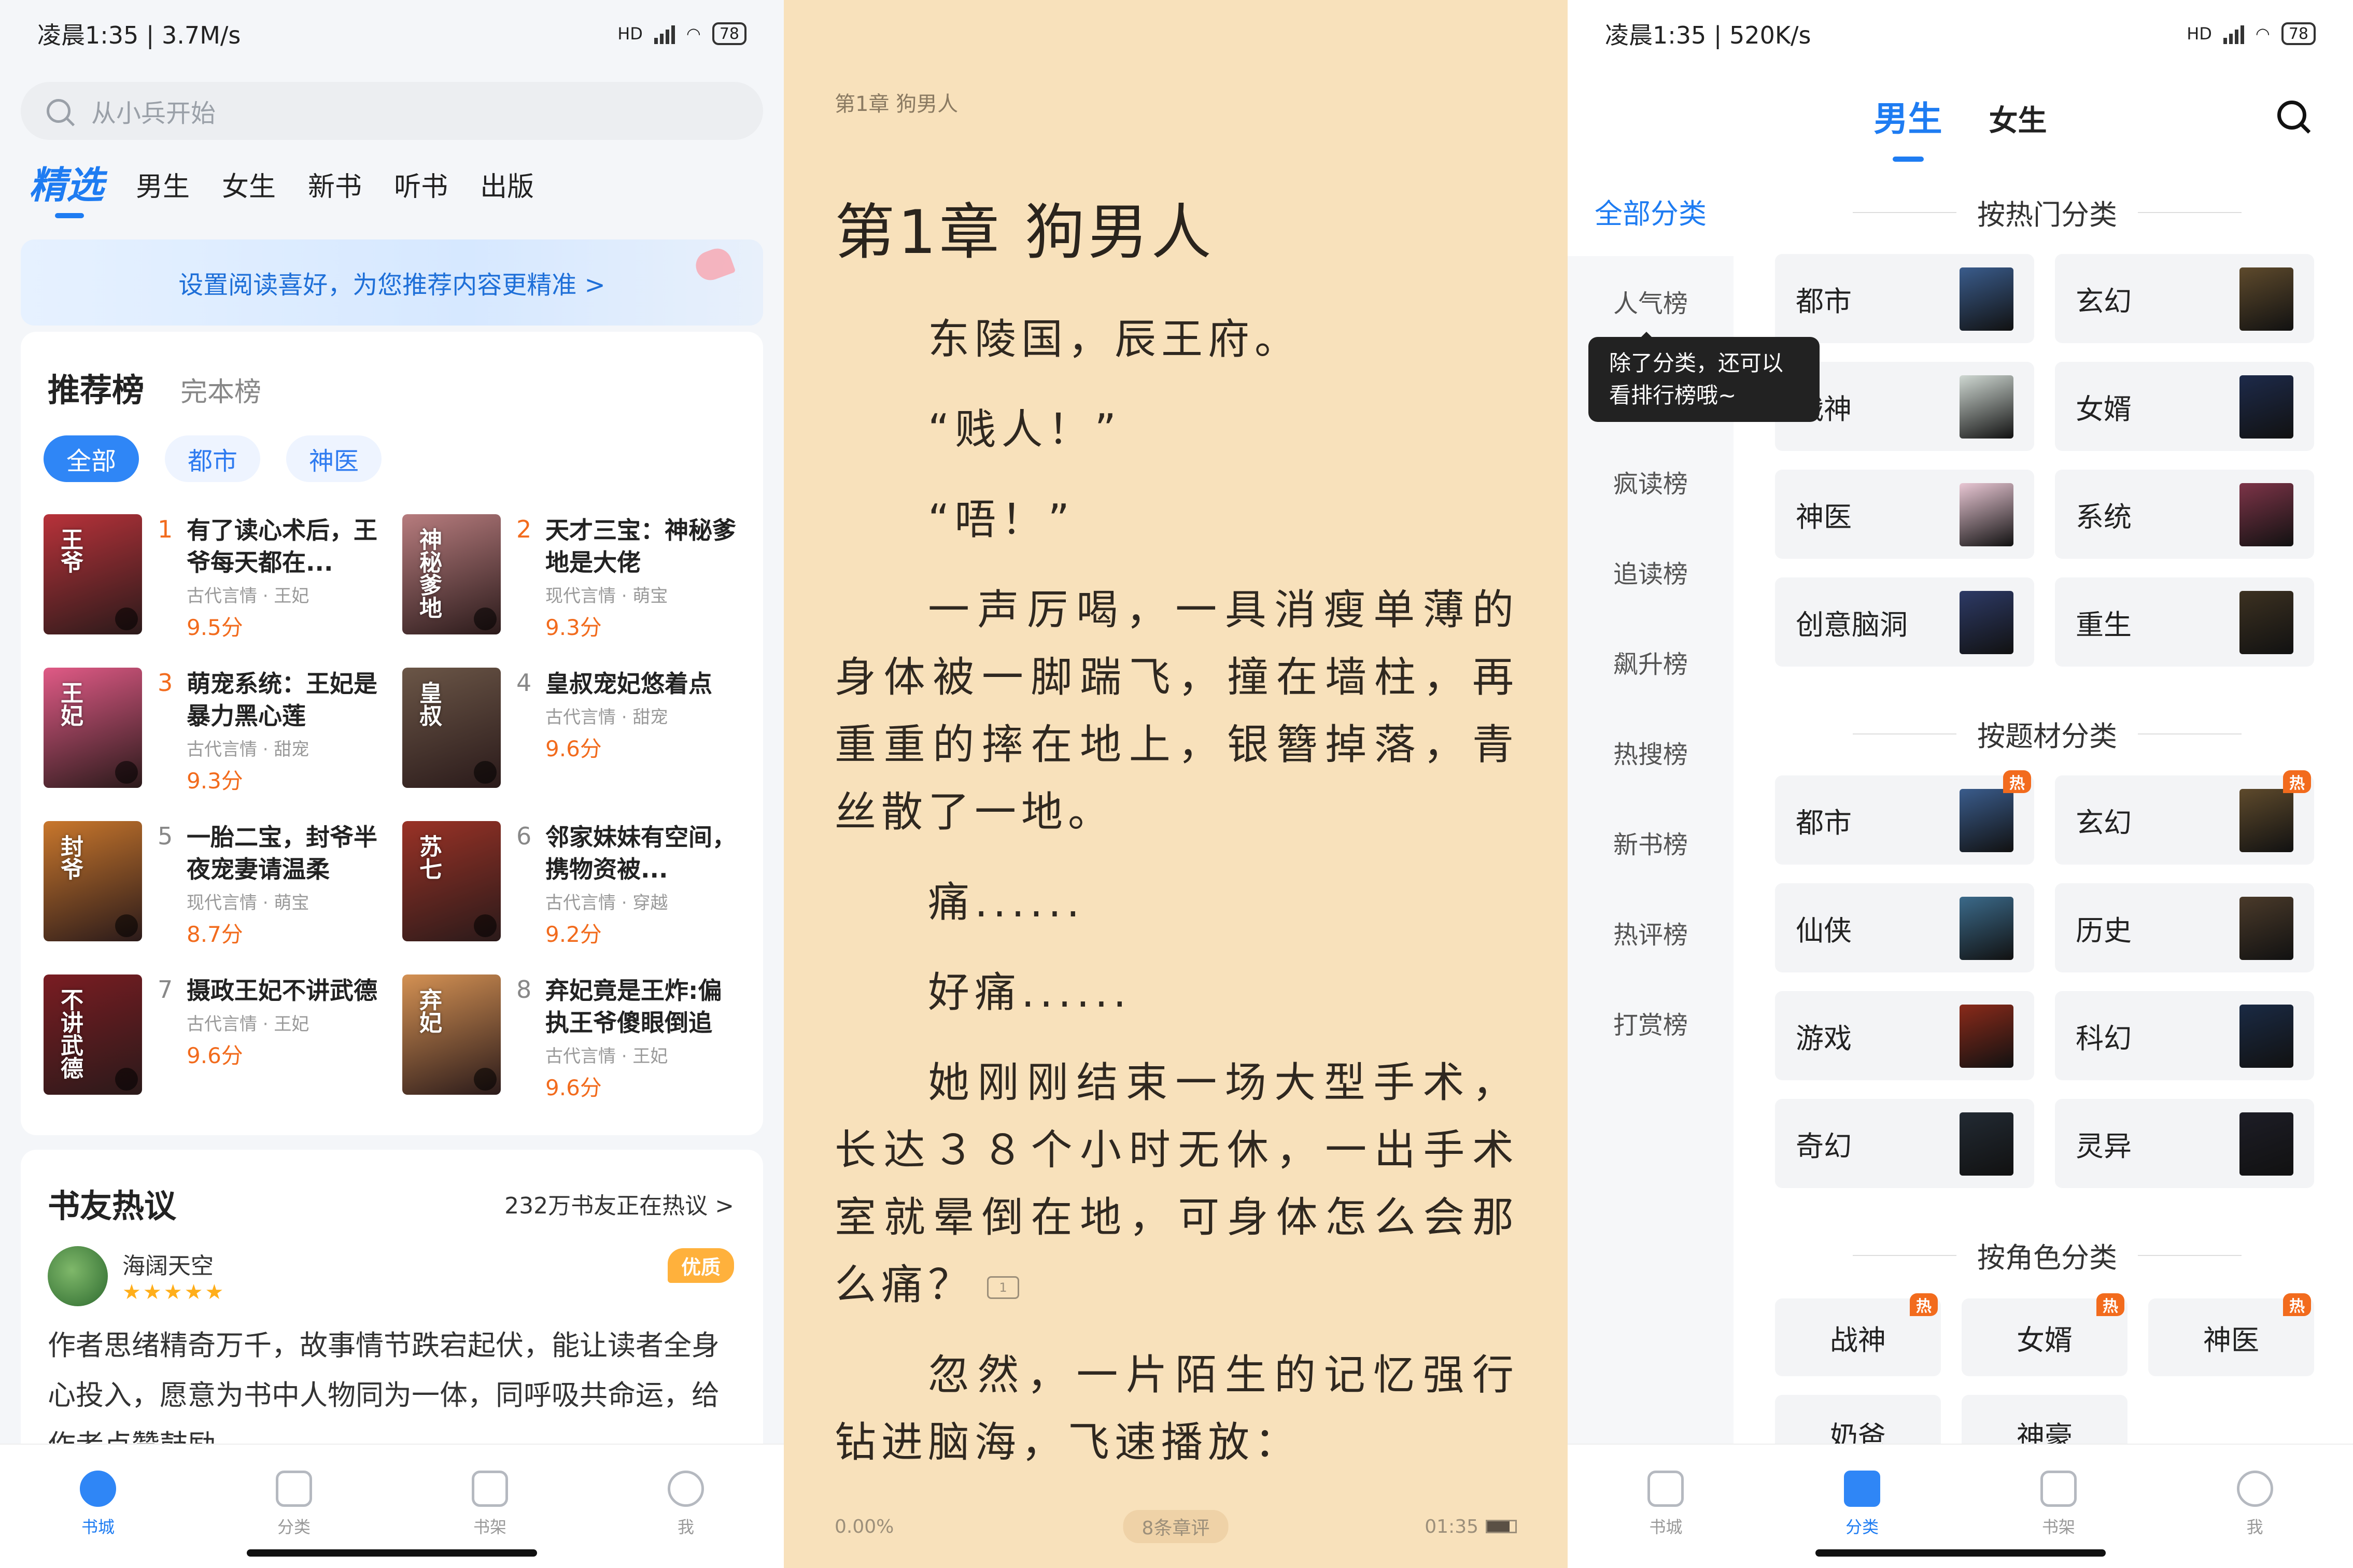  I want to click on chip-all: 全部, so click(91, 458).